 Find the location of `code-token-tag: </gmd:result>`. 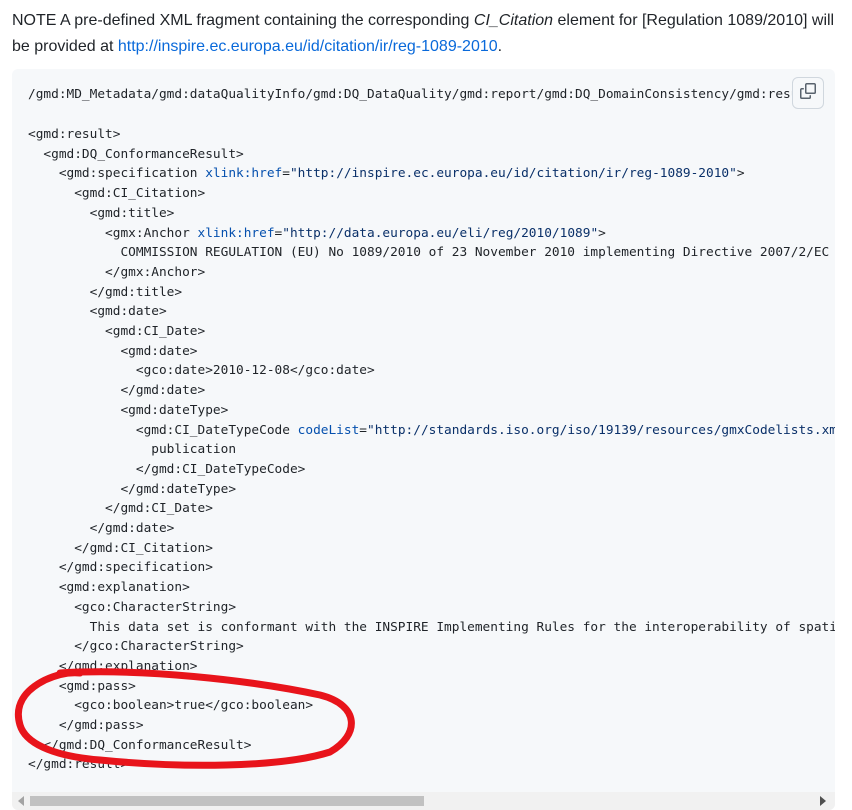

code-token-tag: </gmd:result> is located at coordinates (78, 765).